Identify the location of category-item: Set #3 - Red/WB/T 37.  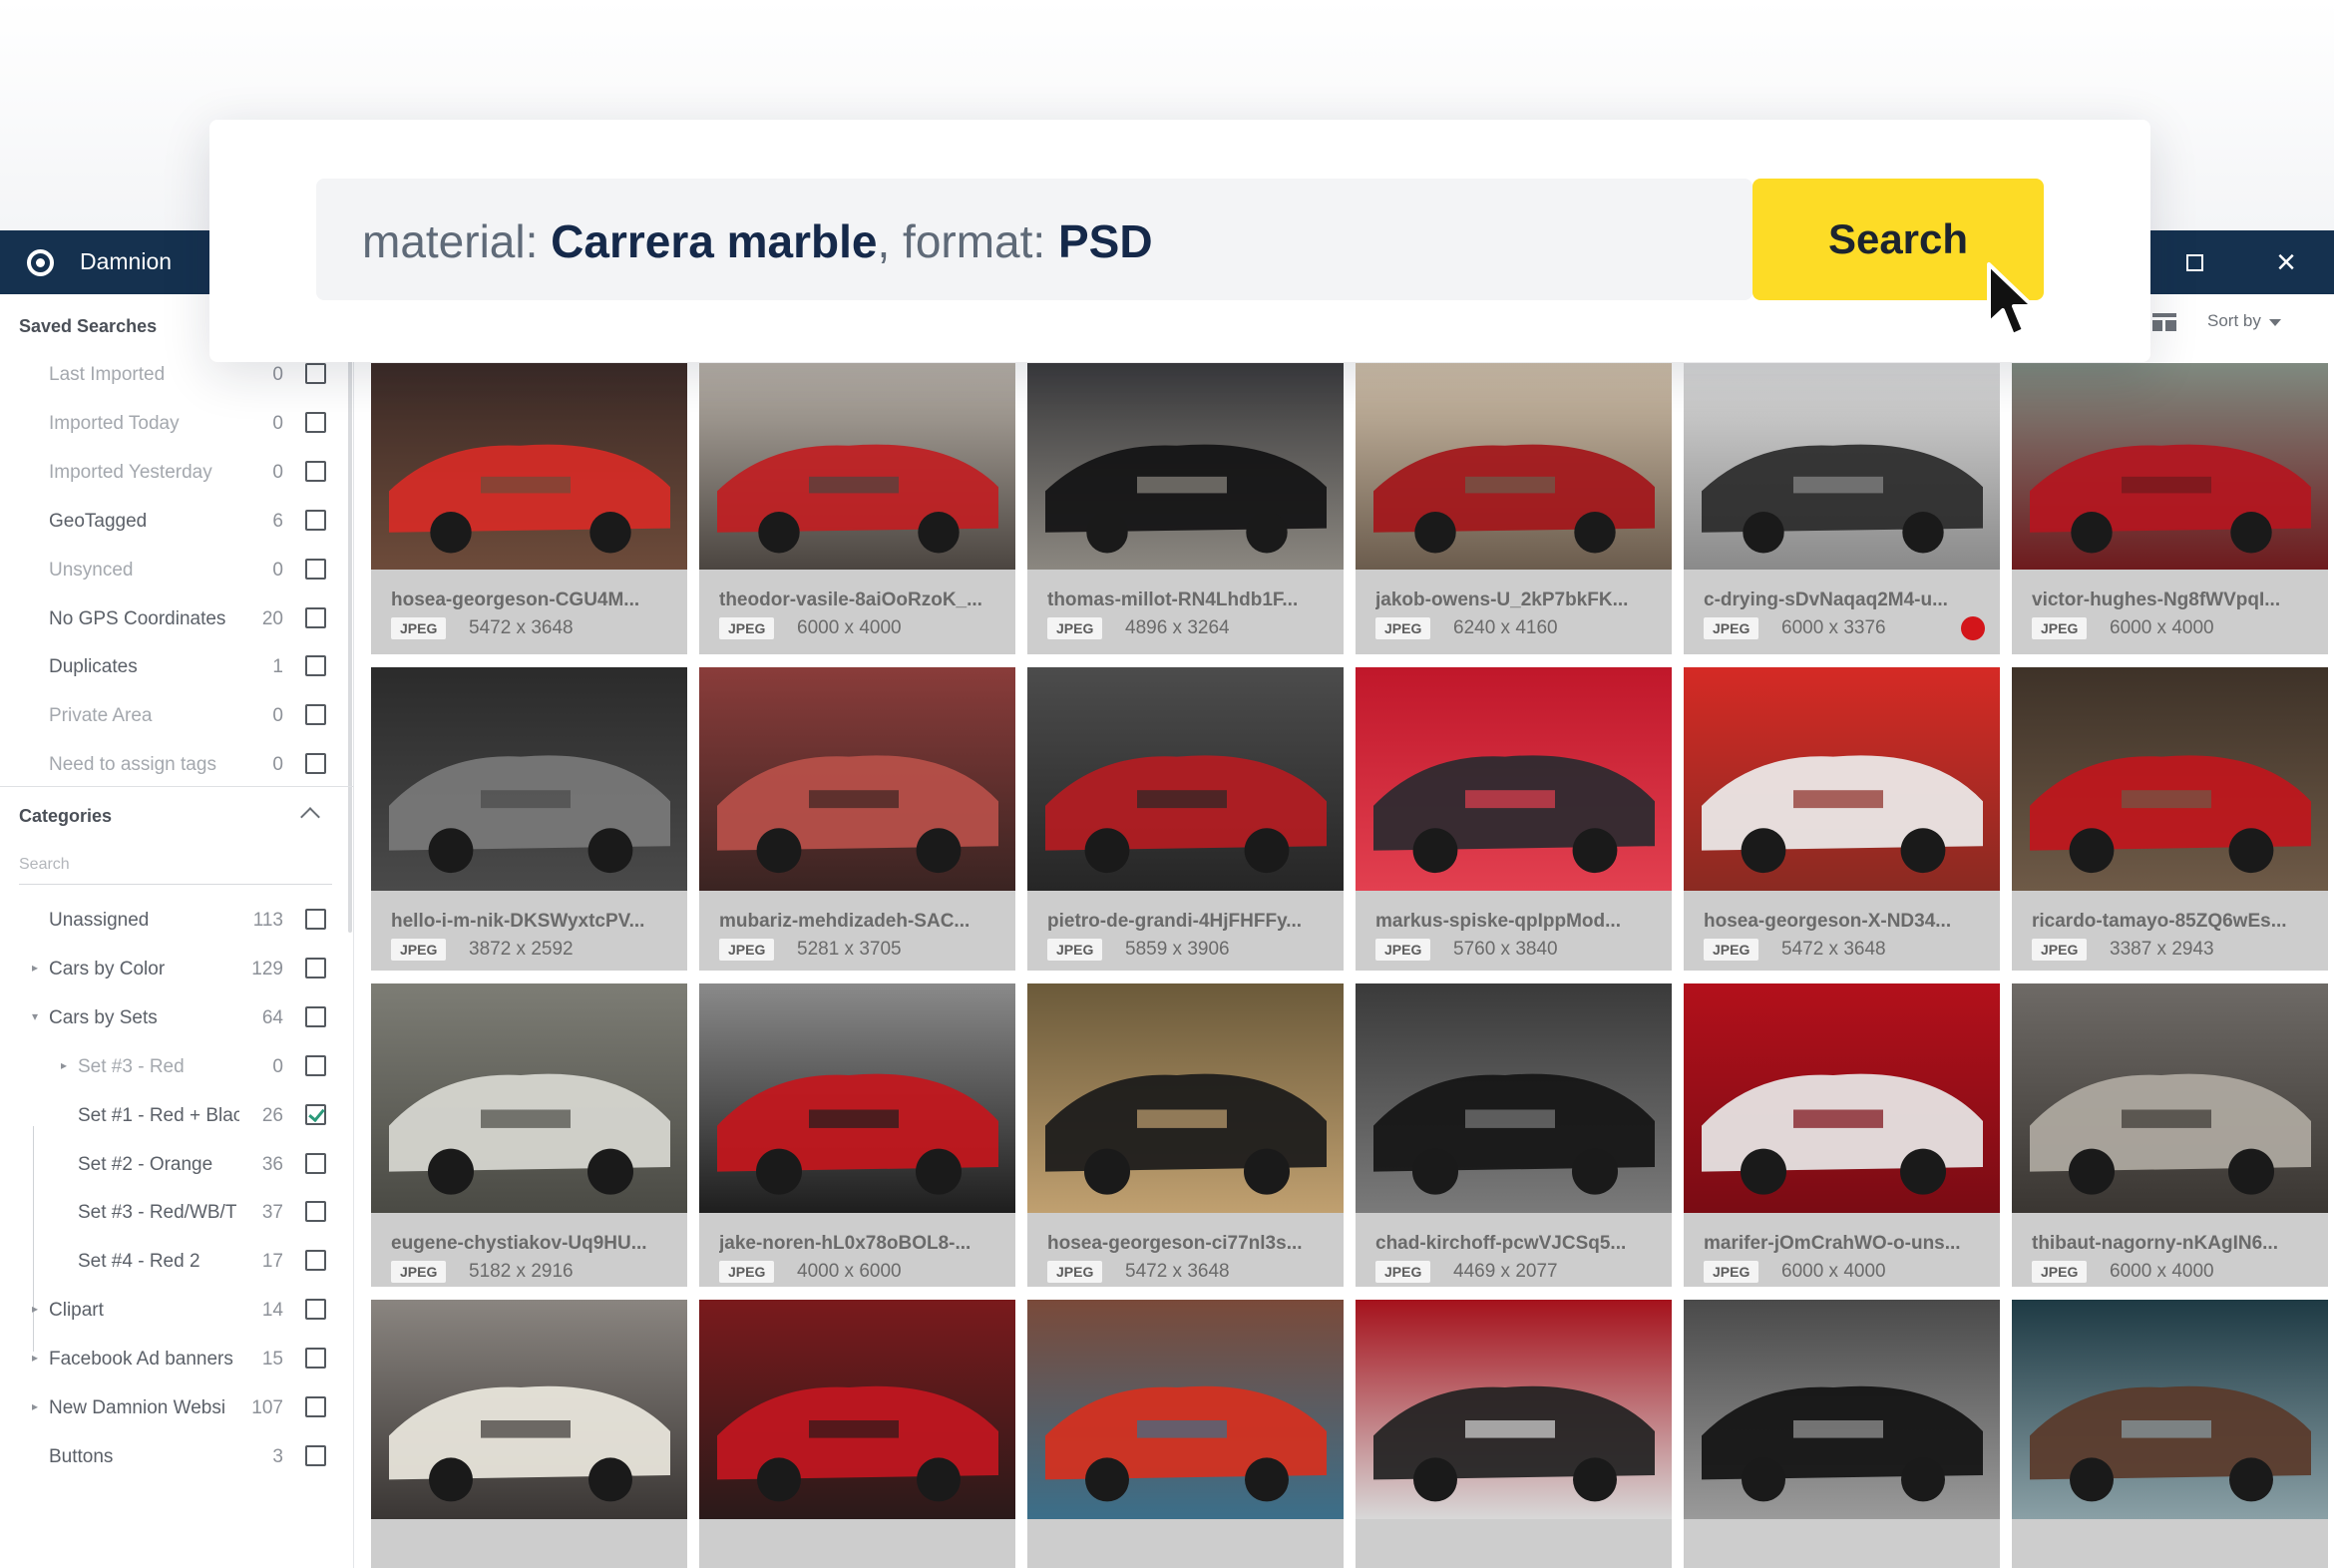
(169, 1213).